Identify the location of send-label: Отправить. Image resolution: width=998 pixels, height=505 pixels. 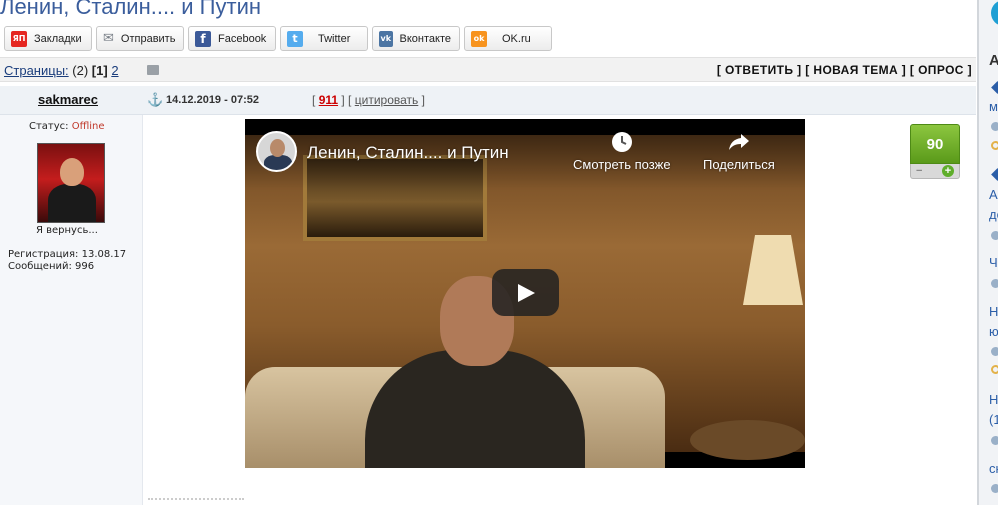
(148, 38).